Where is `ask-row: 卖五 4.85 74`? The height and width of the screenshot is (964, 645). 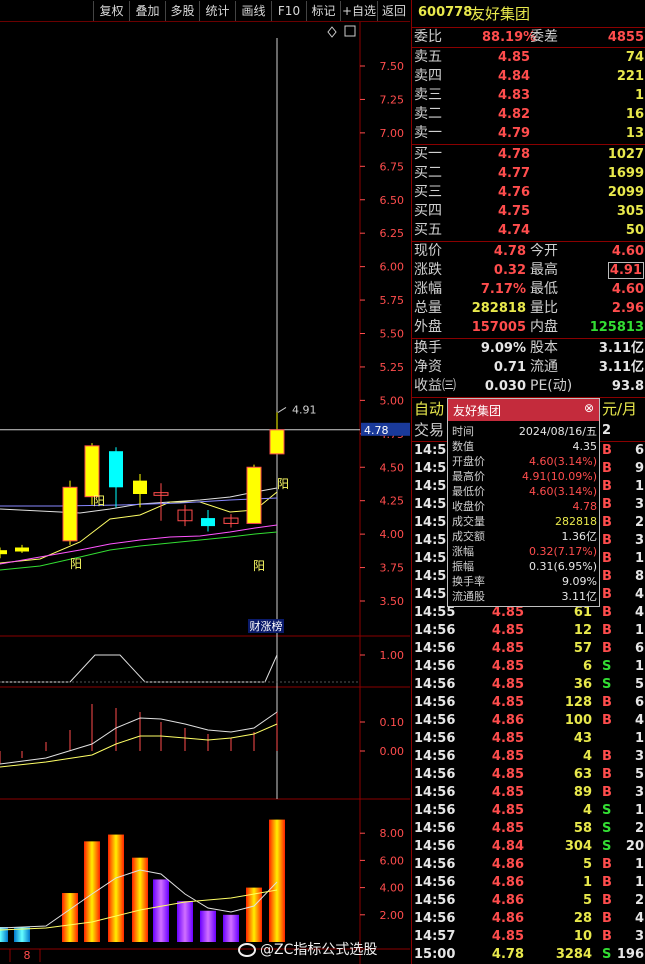 ask-row: 卖五 4.85 74 is located at coordinates (528, 57).